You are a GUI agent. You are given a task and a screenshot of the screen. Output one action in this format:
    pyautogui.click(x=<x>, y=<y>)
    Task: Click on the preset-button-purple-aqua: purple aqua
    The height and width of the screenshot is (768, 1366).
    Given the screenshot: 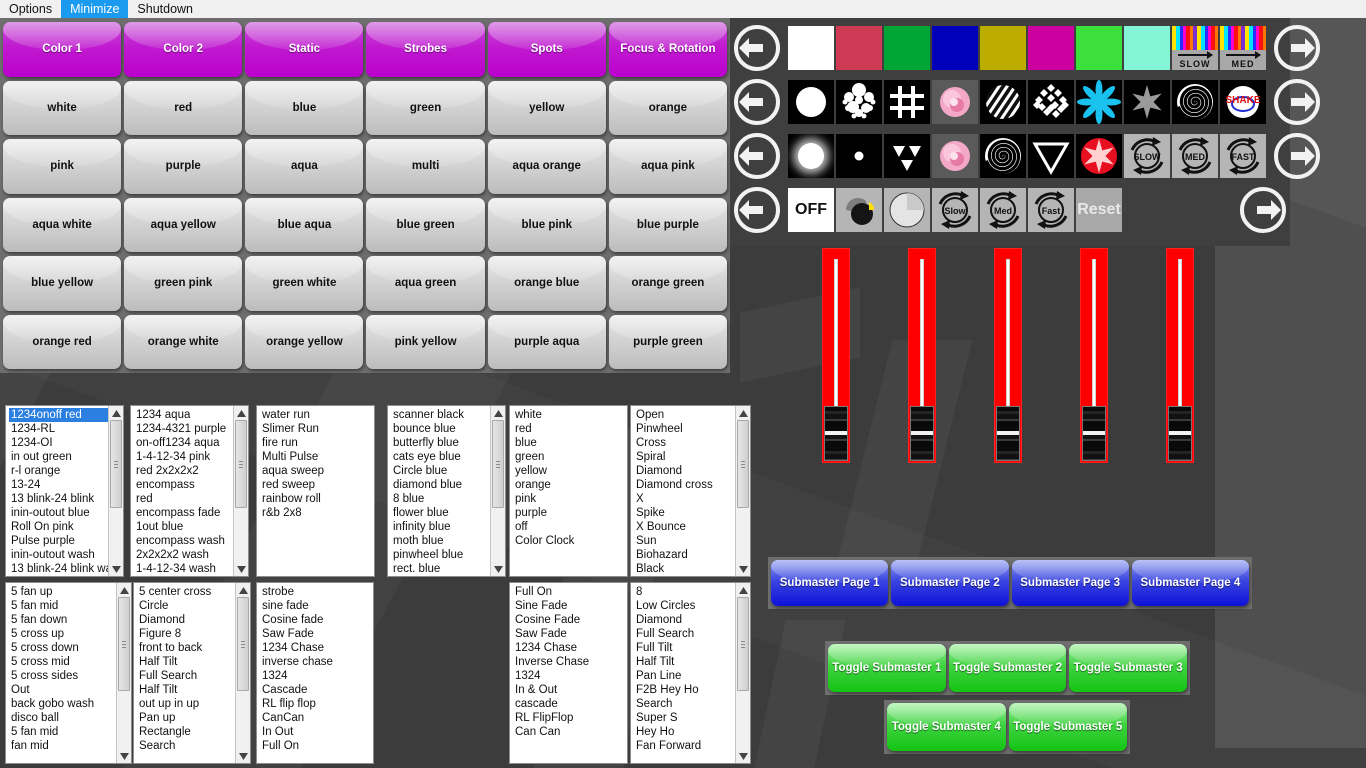 What is the action you would take?
    pyautogui.click(x=546, y=341)
    